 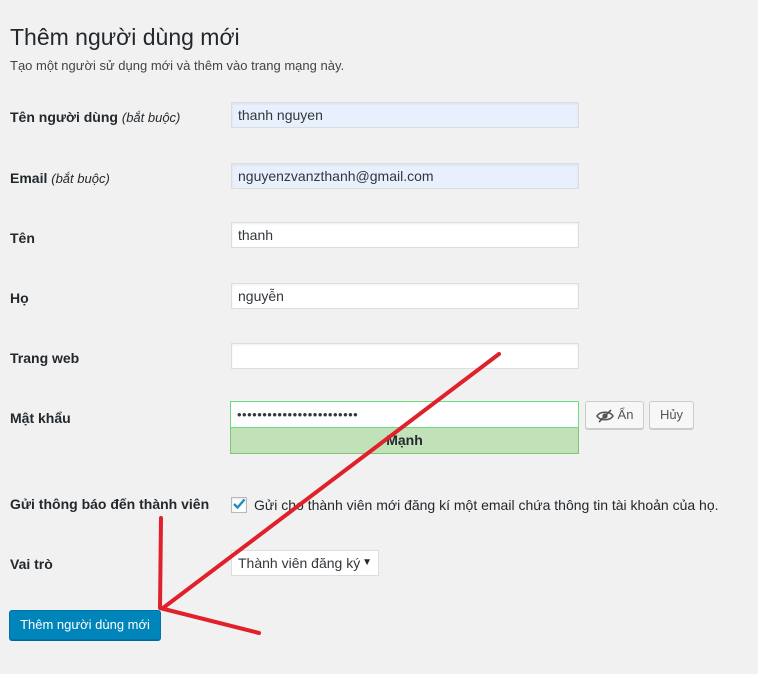 I want to click on email-input: nguyenzvanzthanh@gmail.com, so click(x=405, y=176).